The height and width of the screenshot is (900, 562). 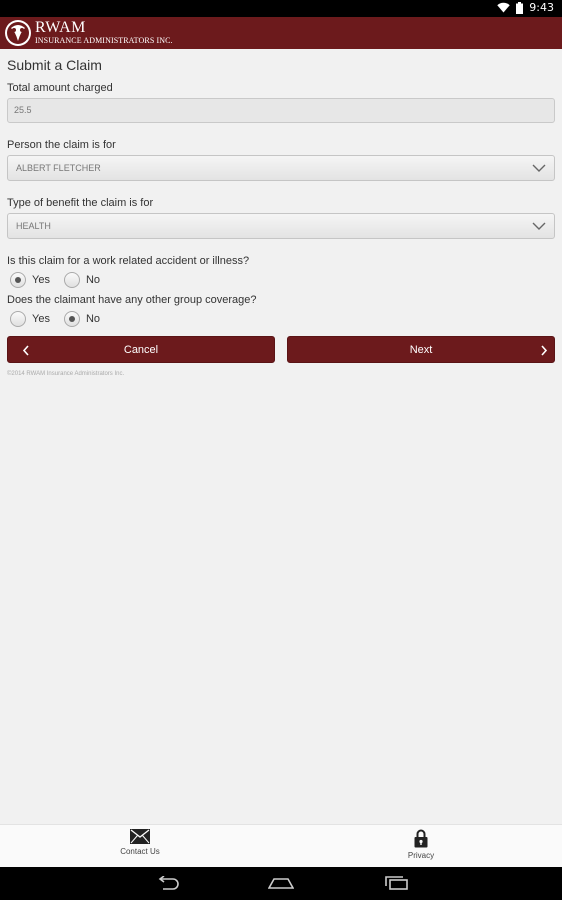 What do you see at coordinates (281, 168) in the screenshot?
I see `person-select: ALBERT FLETCHER` at bounding box center [281, 168].